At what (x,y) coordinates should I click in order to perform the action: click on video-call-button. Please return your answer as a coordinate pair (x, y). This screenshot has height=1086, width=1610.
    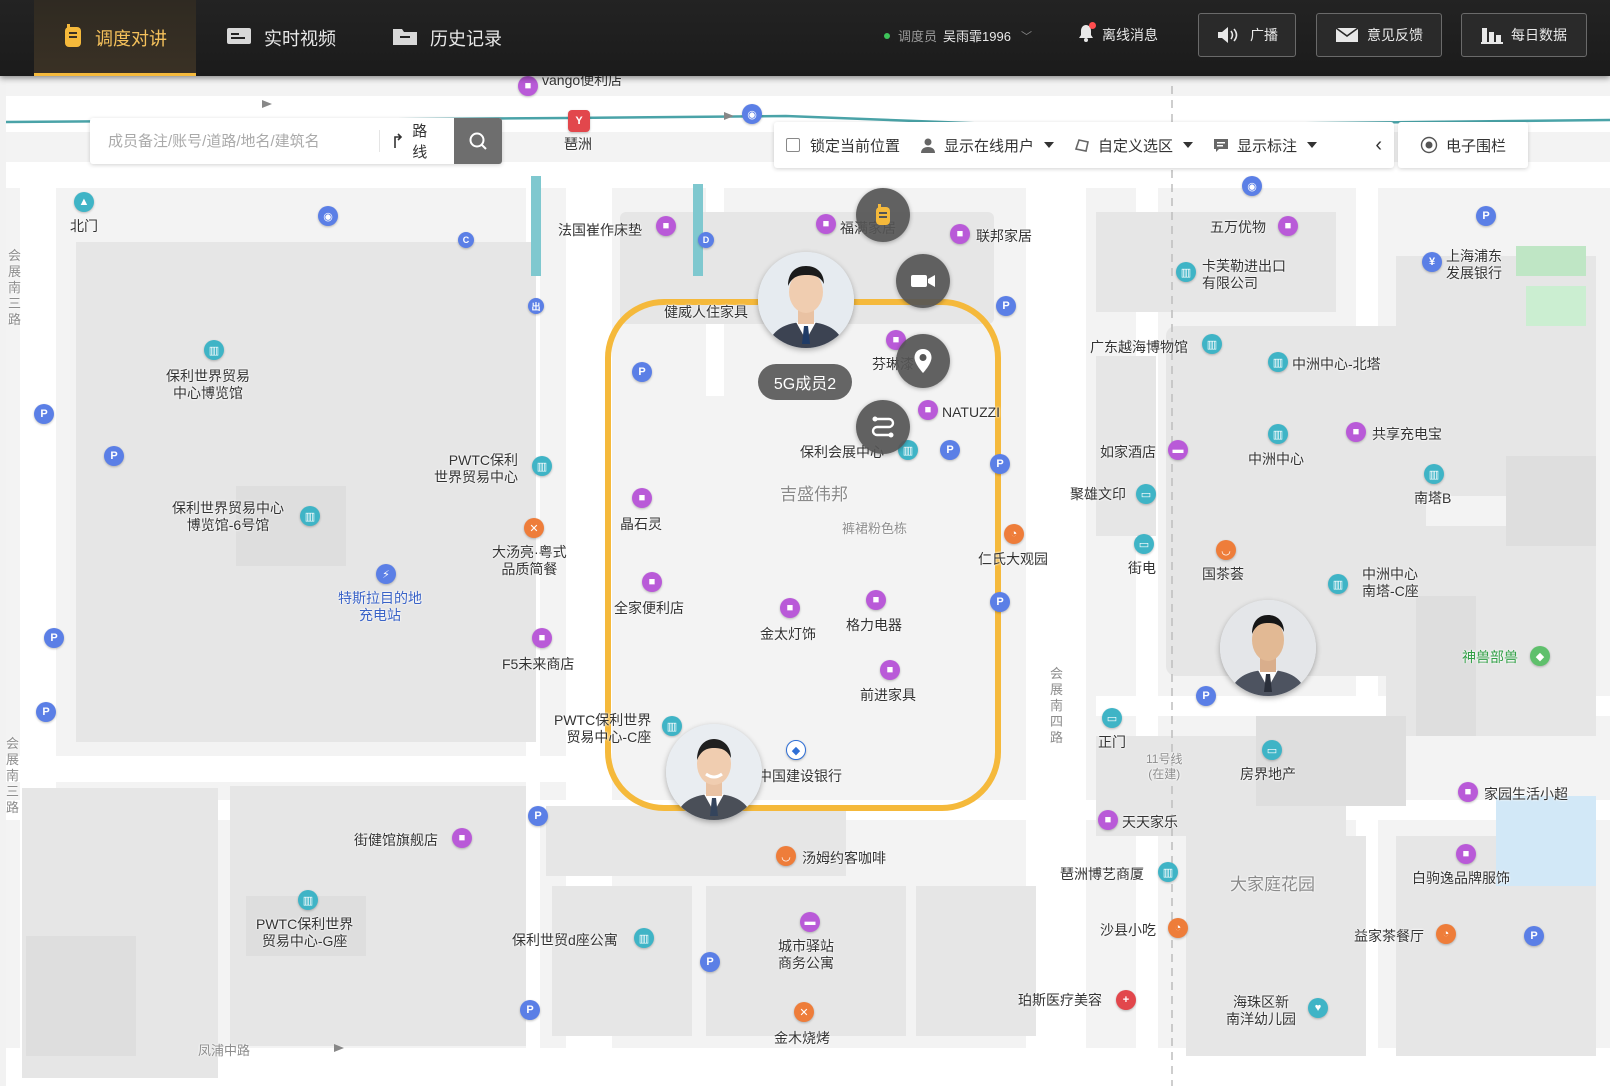
    Looking at the image, I should click on (923, 281).